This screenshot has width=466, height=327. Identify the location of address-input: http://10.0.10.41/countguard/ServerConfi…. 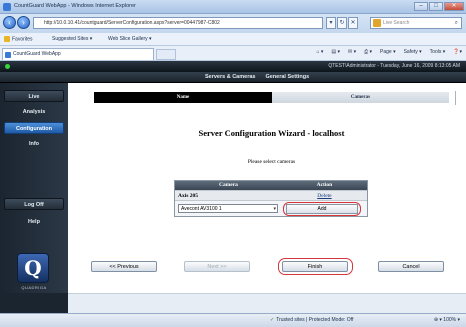
(178, 23).